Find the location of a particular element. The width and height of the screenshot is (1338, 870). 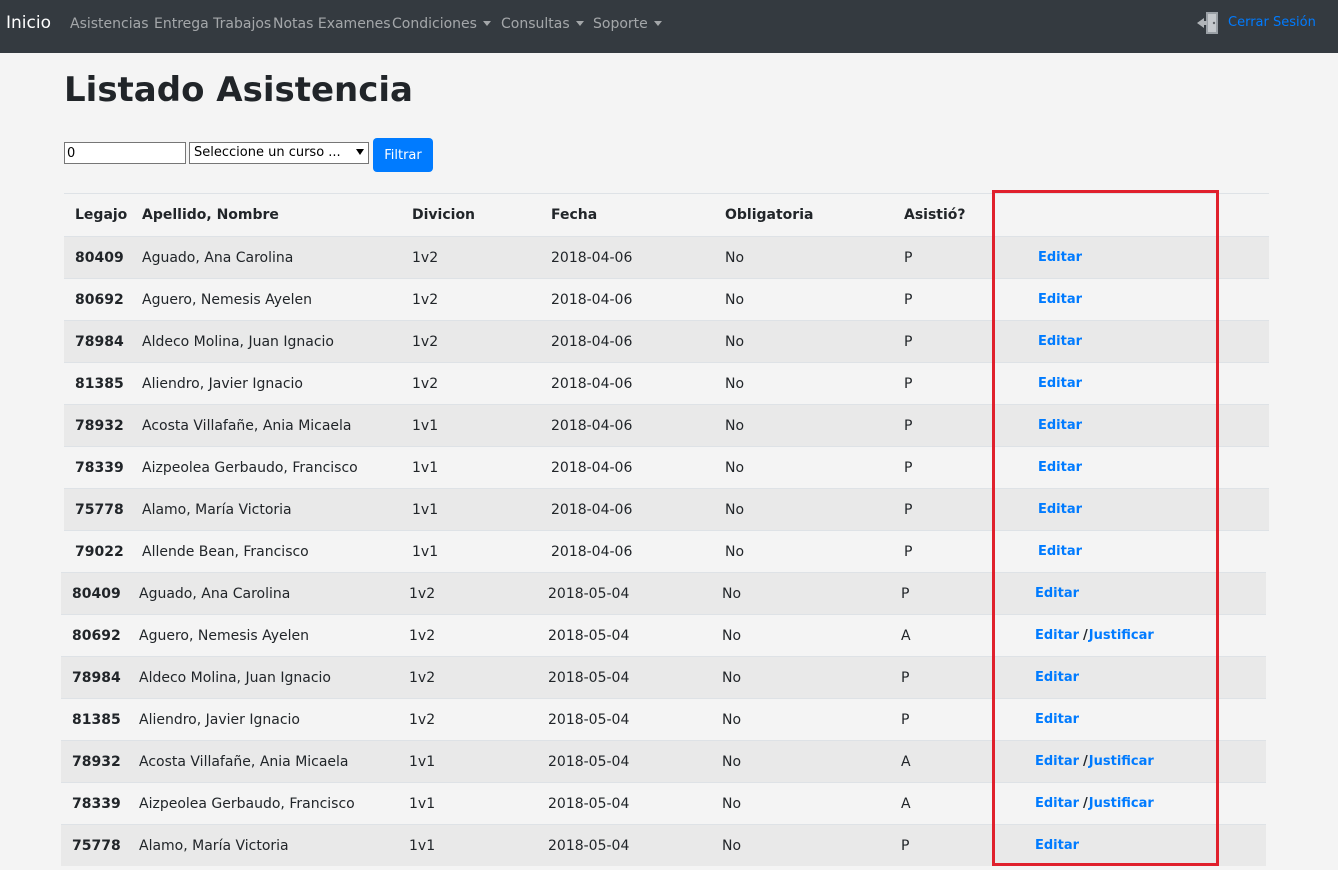

nav-notas-examenes: Notas Examenes is located at coordinates (332, 24).